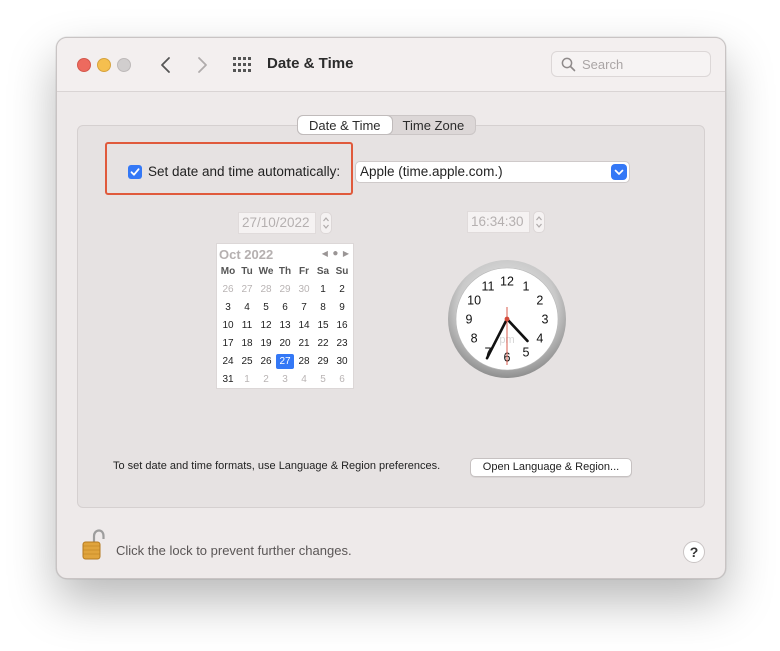 The height and width of the screenshot is (651, 780). Describe the element at coordinates (244, 171) in the screenshot. I see `auto-time-label: Set date and time automatically:` at that location.